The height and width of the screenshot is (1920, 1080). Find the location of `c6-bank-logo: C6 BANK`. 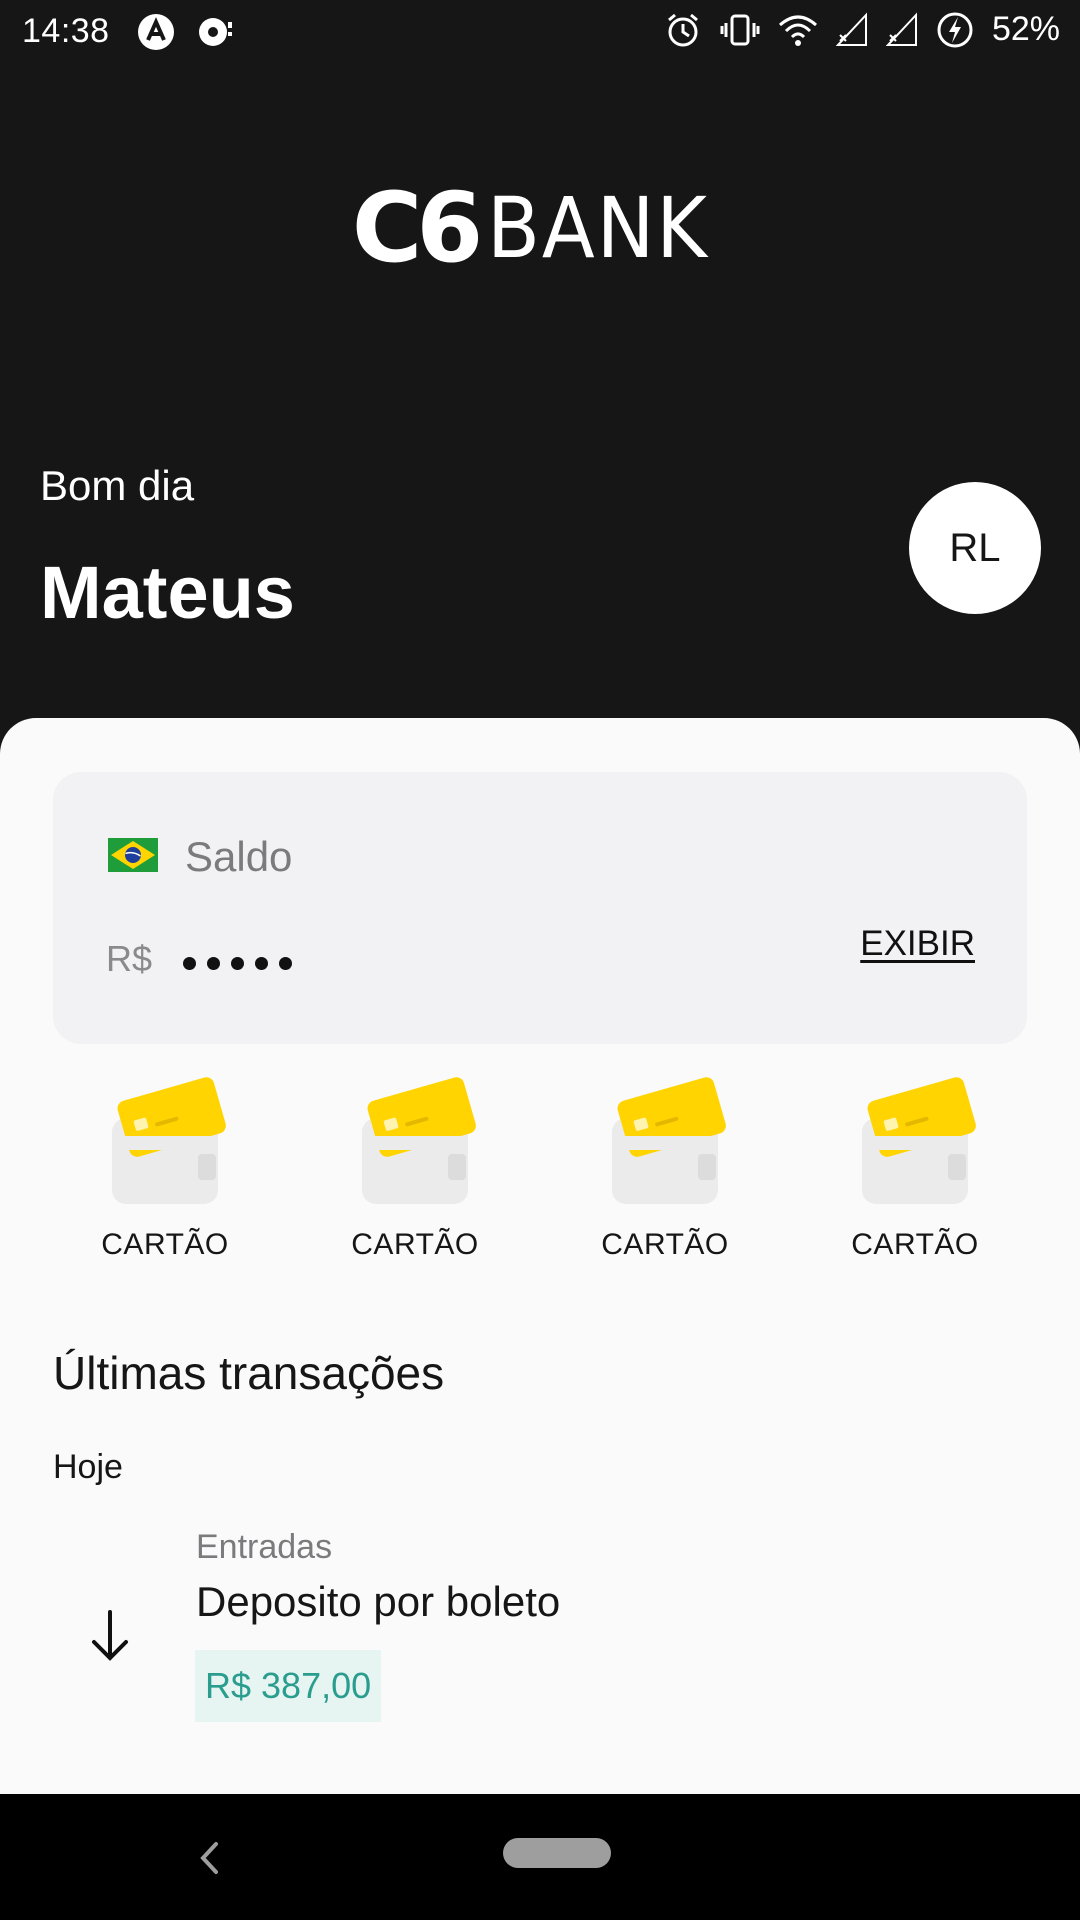

c6-bank-logo: C6 BANK is located at coordinates (540, 228).